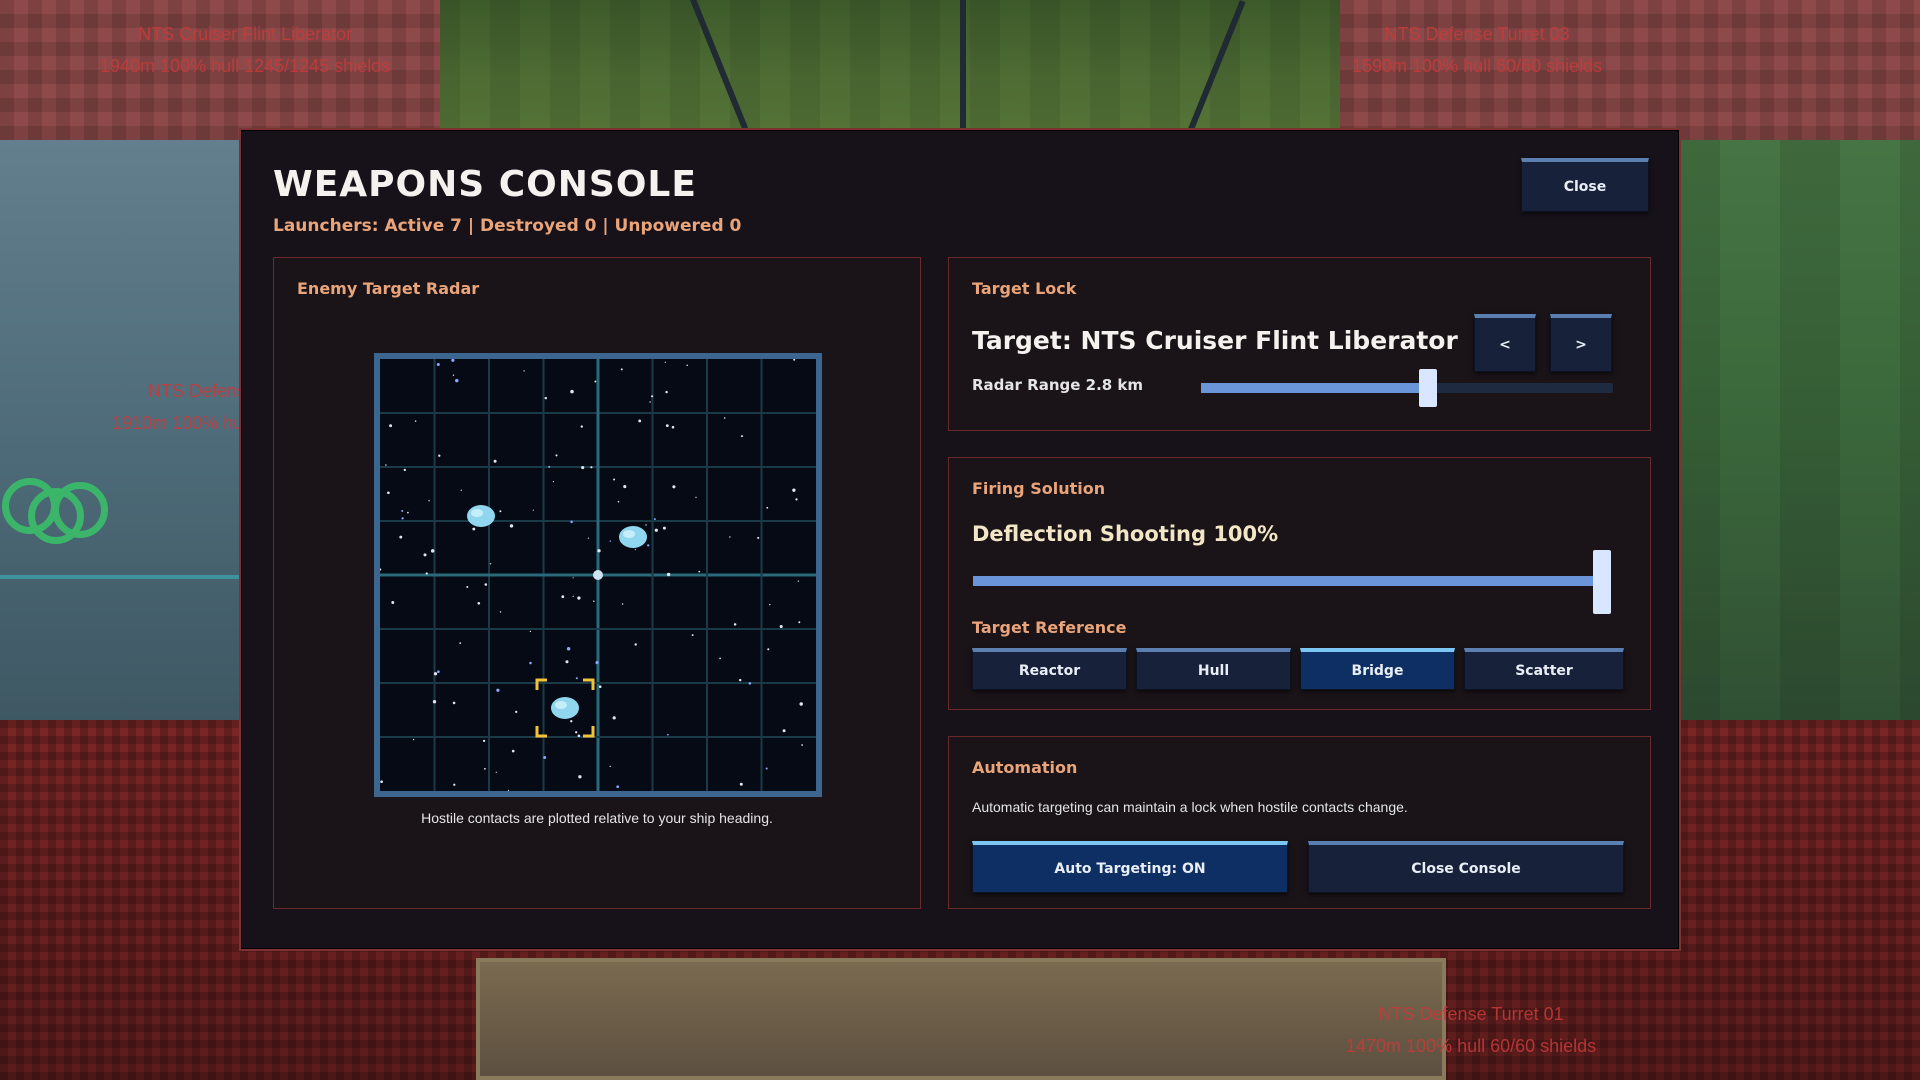 The height and width of the screenshot is (1080, 1920). What do you see at coordinates (120, 577) in the screenshot?
I see `world-glass-edge` at bounding box center [120, 577].